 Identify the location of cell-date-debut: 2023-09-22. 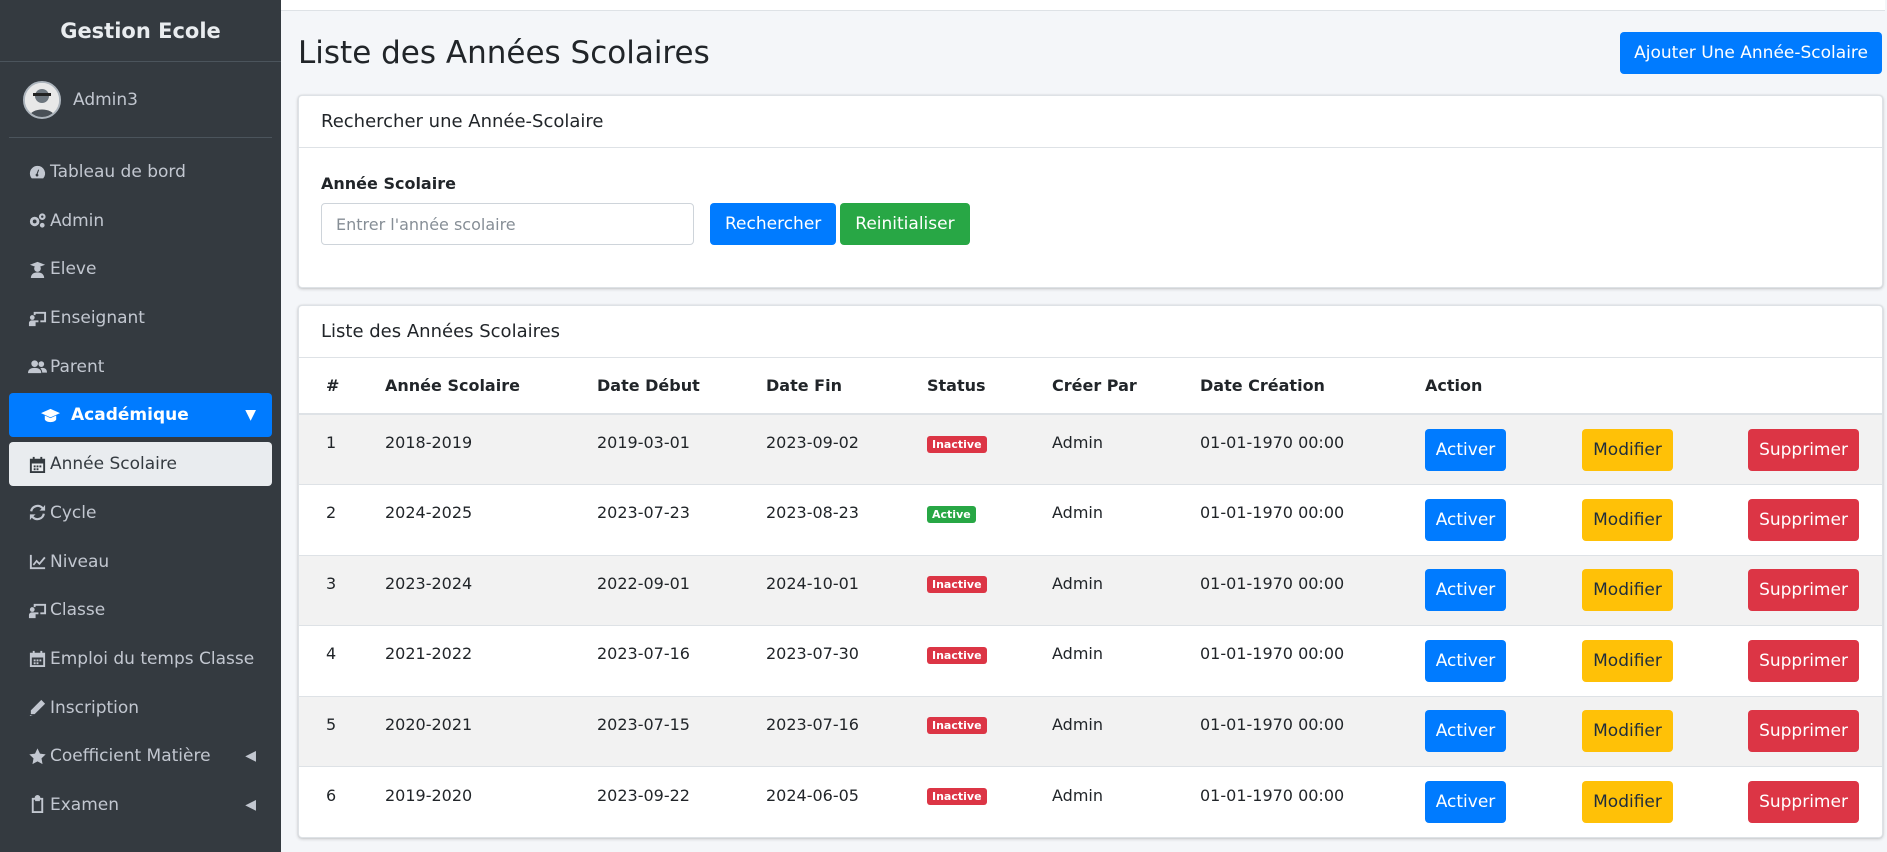
(654, 801).